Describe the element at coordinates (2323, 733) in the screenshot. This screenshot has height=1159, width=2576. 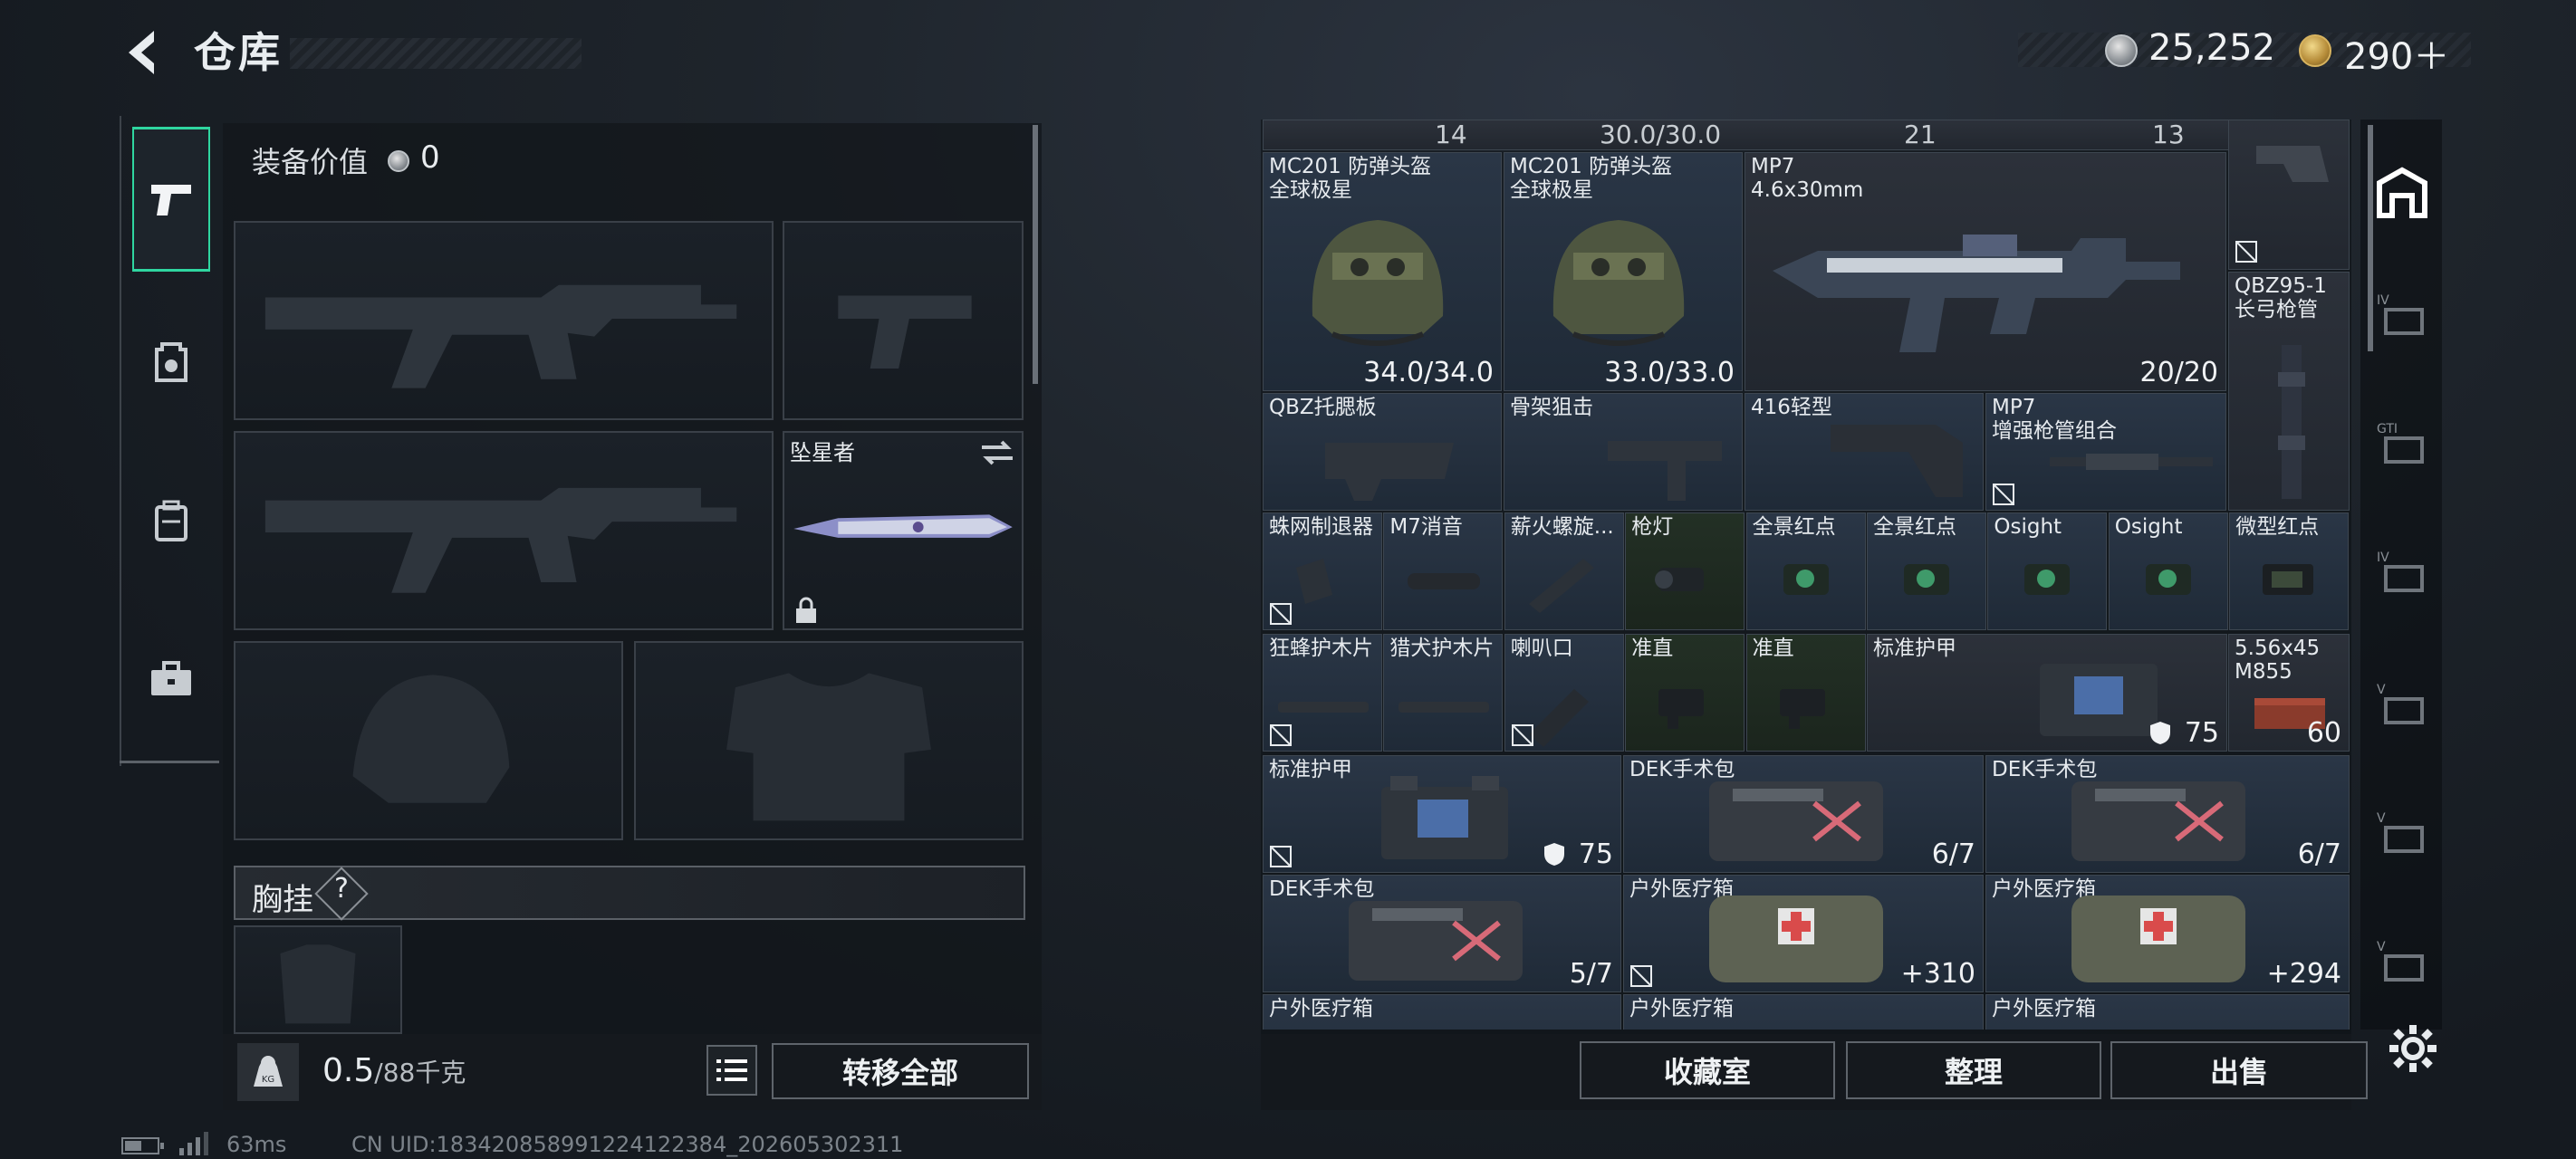
I see `item-count: 60` at that location.